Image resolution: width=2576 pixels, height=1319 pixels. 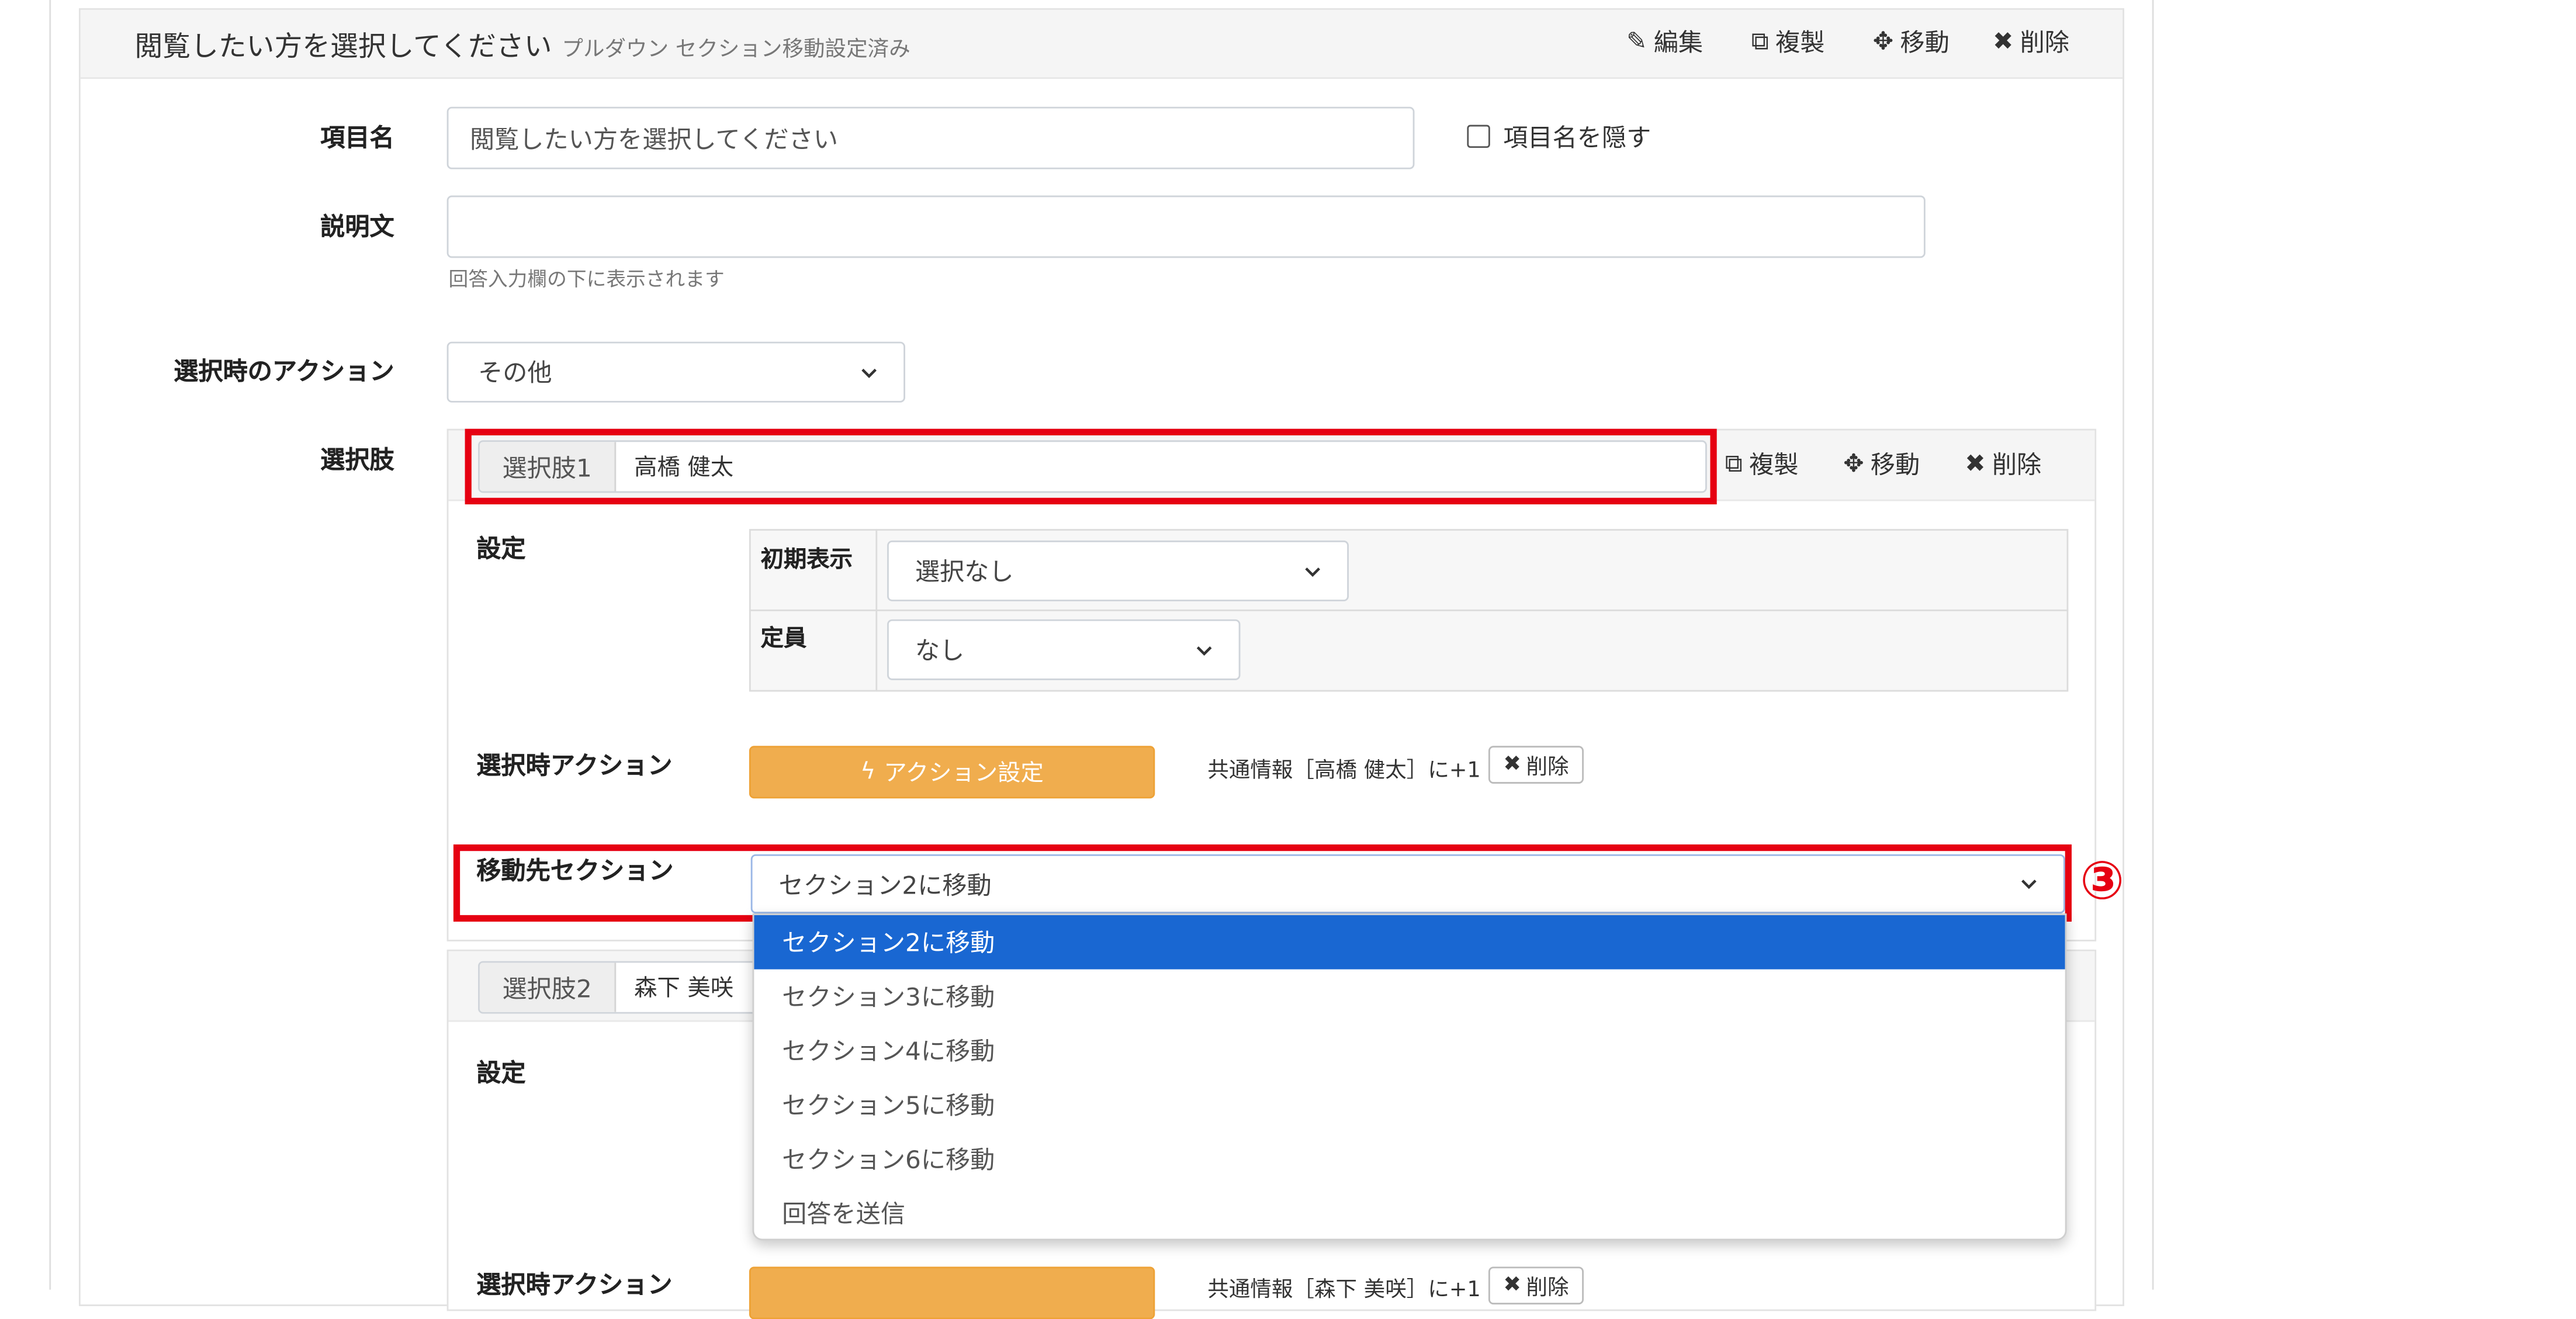 I want to click on field-title-text: 閲覧したい方を選択してください, so click(x=343, y=47).